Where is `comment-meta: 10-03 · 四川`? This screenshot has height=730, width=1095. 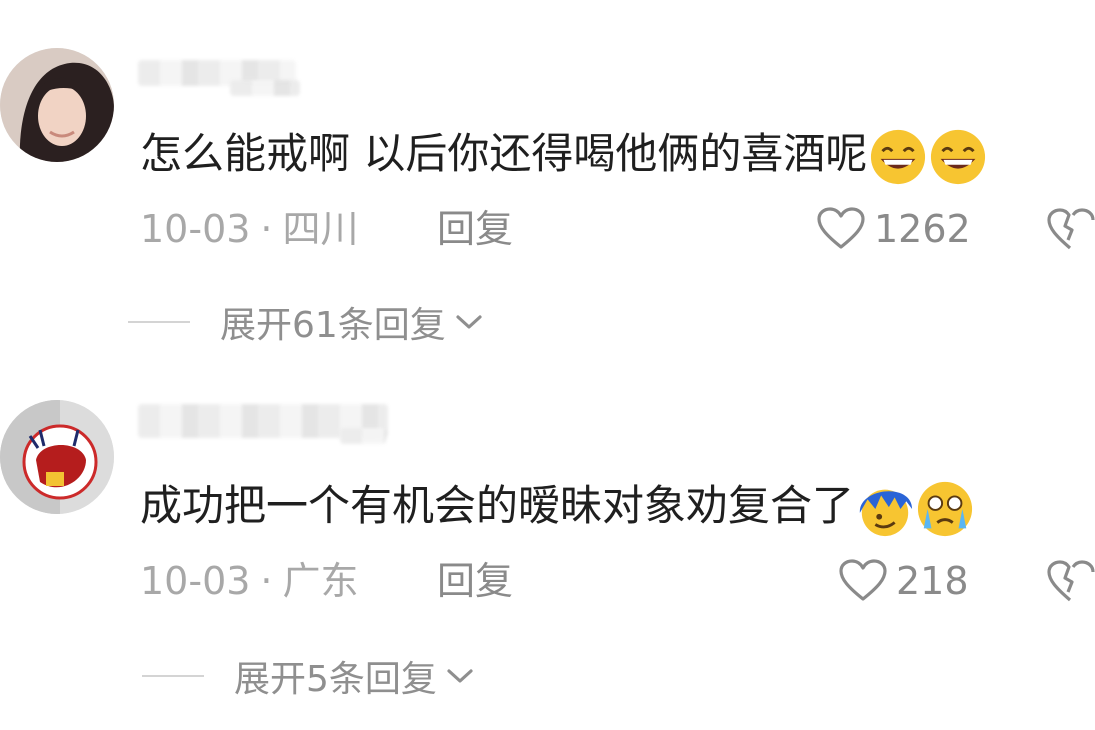 comment-meta: 10-03 · 四川 is located at coordinates (249, 229).